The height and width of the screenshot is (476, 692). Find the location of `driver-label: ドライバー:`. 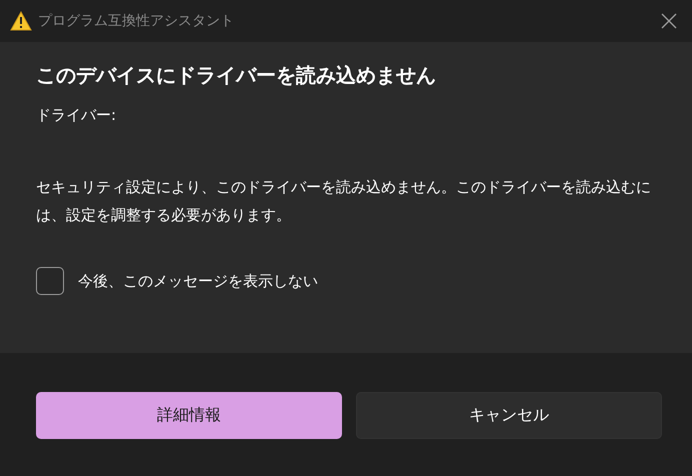

driver-label: ドライバー: is located at coordinates (77, 115).